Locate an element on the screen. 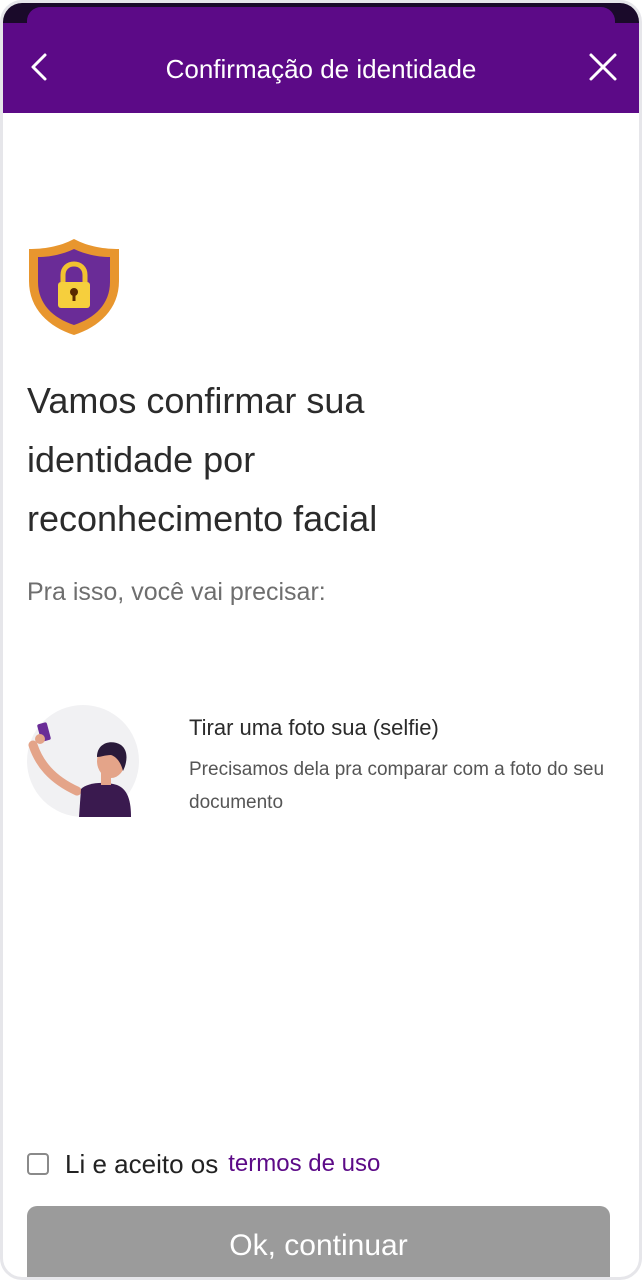  close-button is located at coordinates (603, 67).